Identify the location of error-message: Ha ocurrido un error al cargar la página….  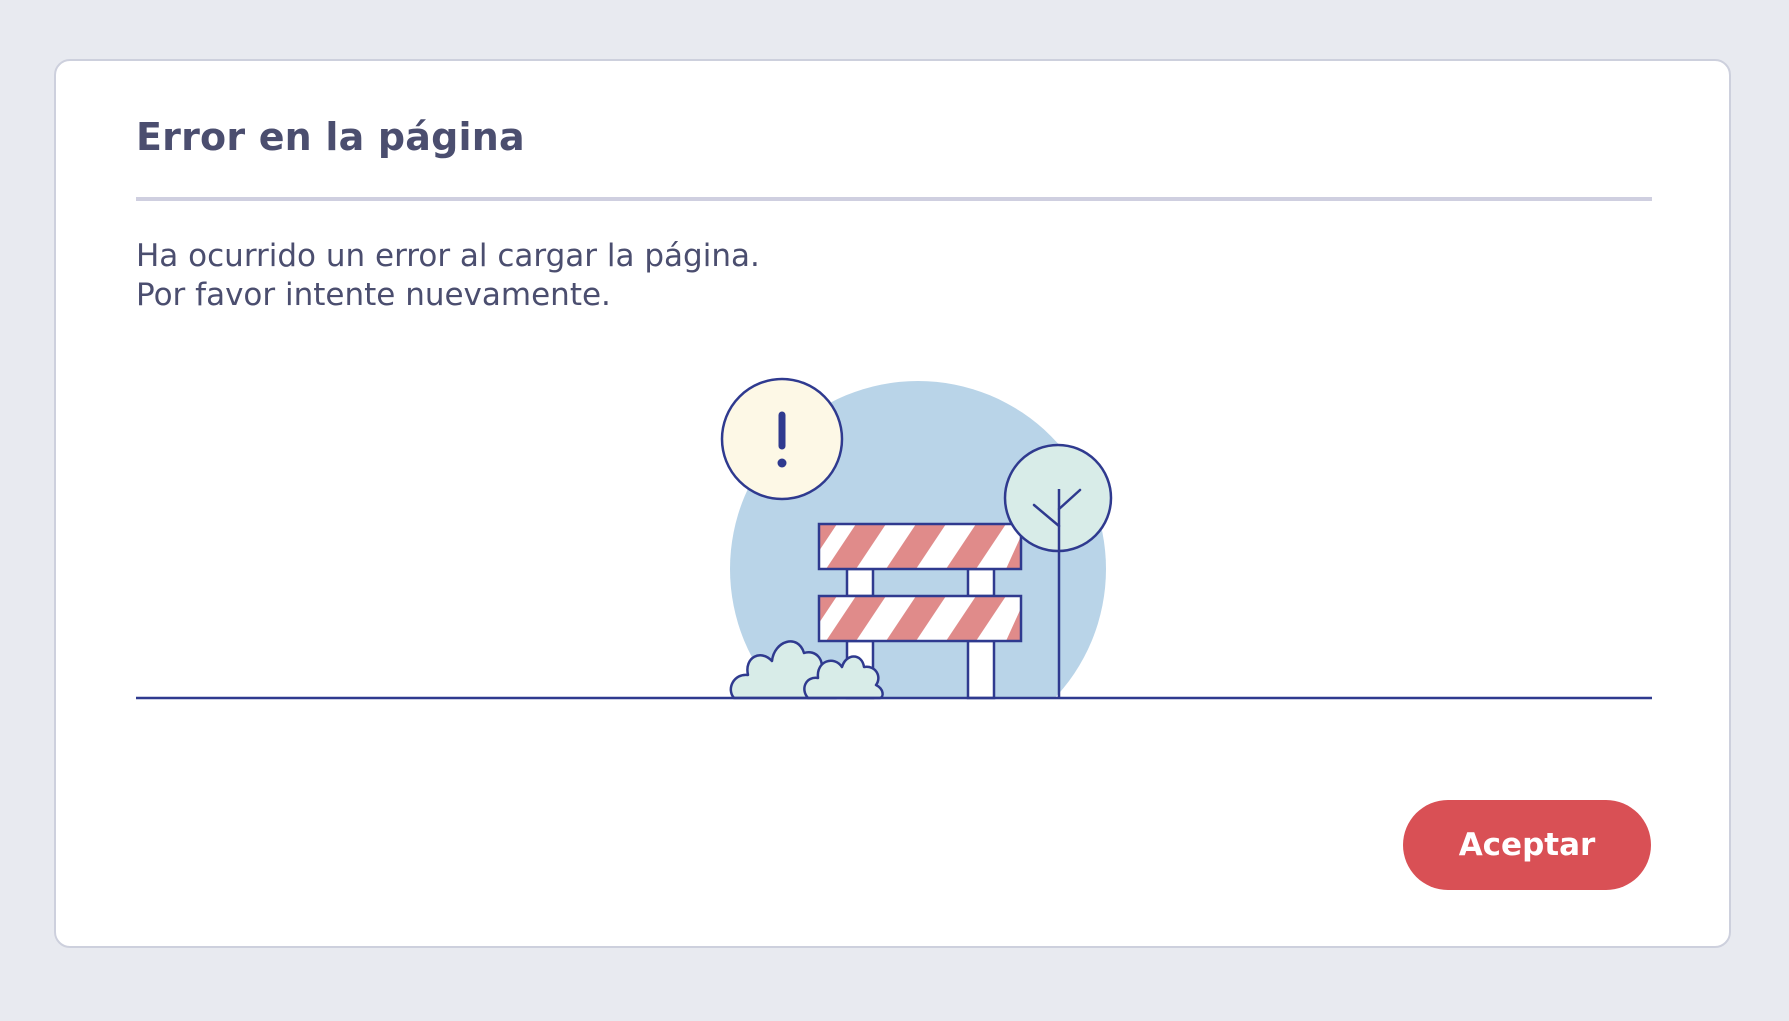
(448, 276).